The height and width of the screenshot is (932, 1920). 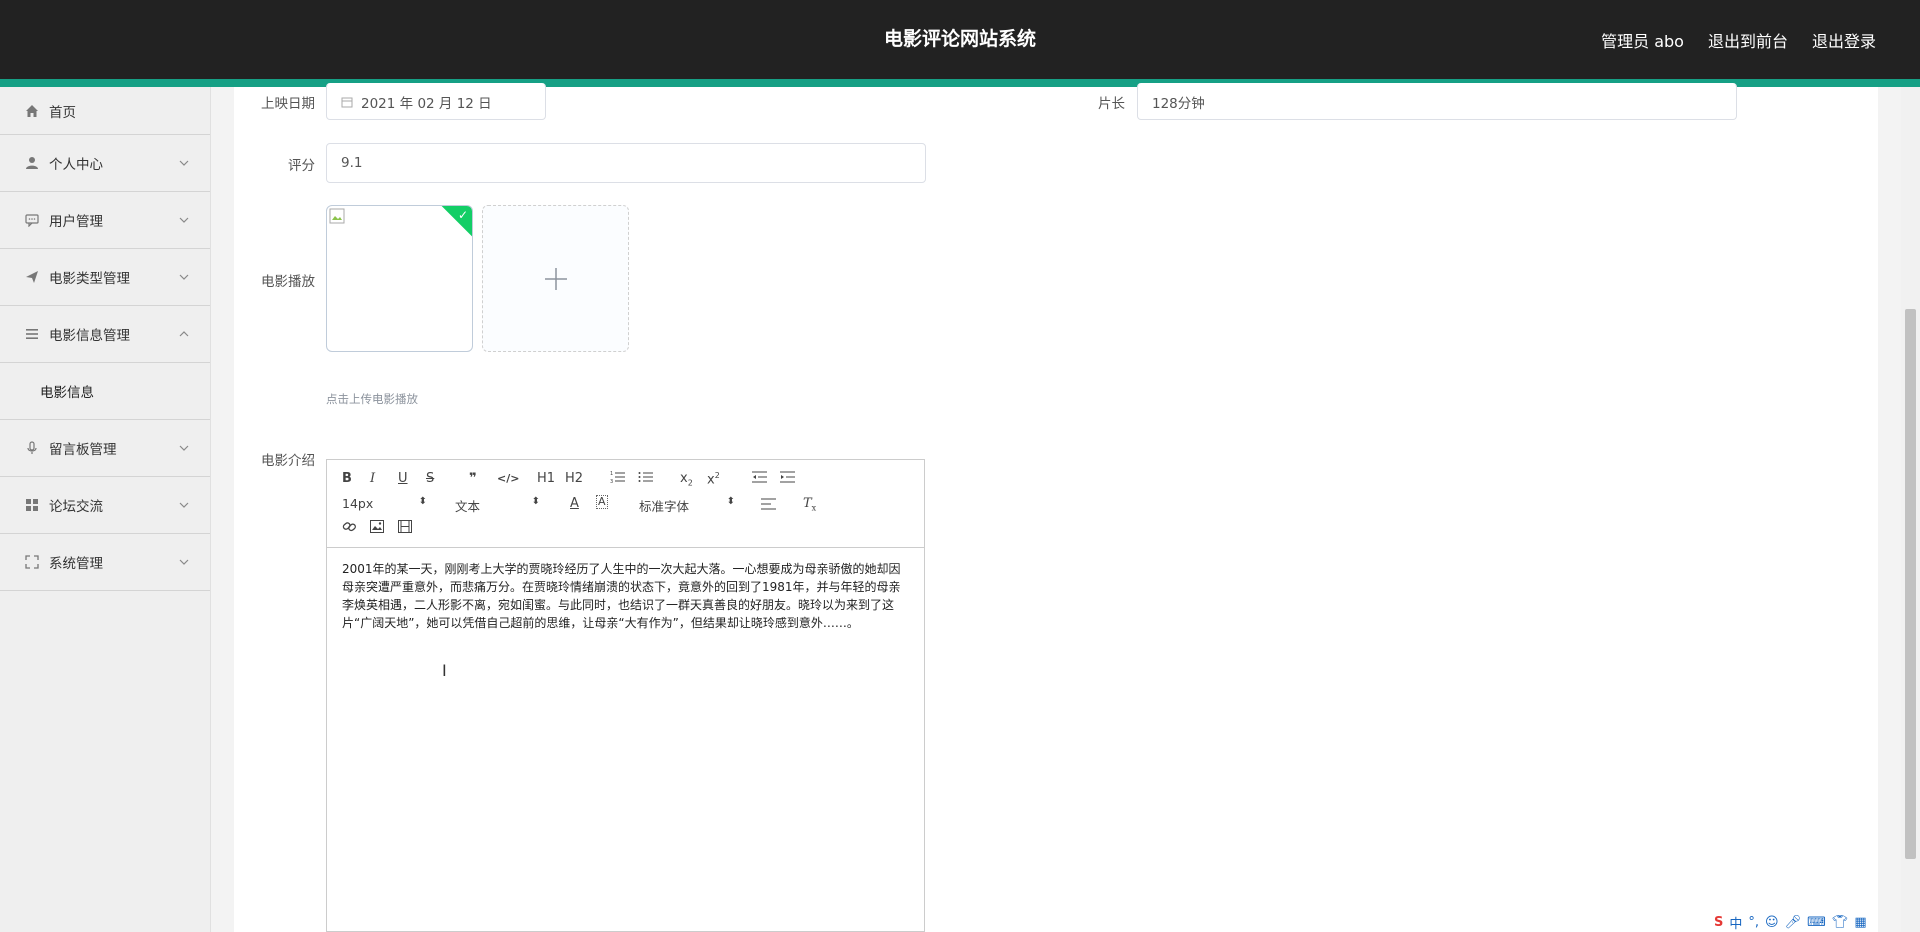 I want to click on image-icon, so click(x=377, y=529).